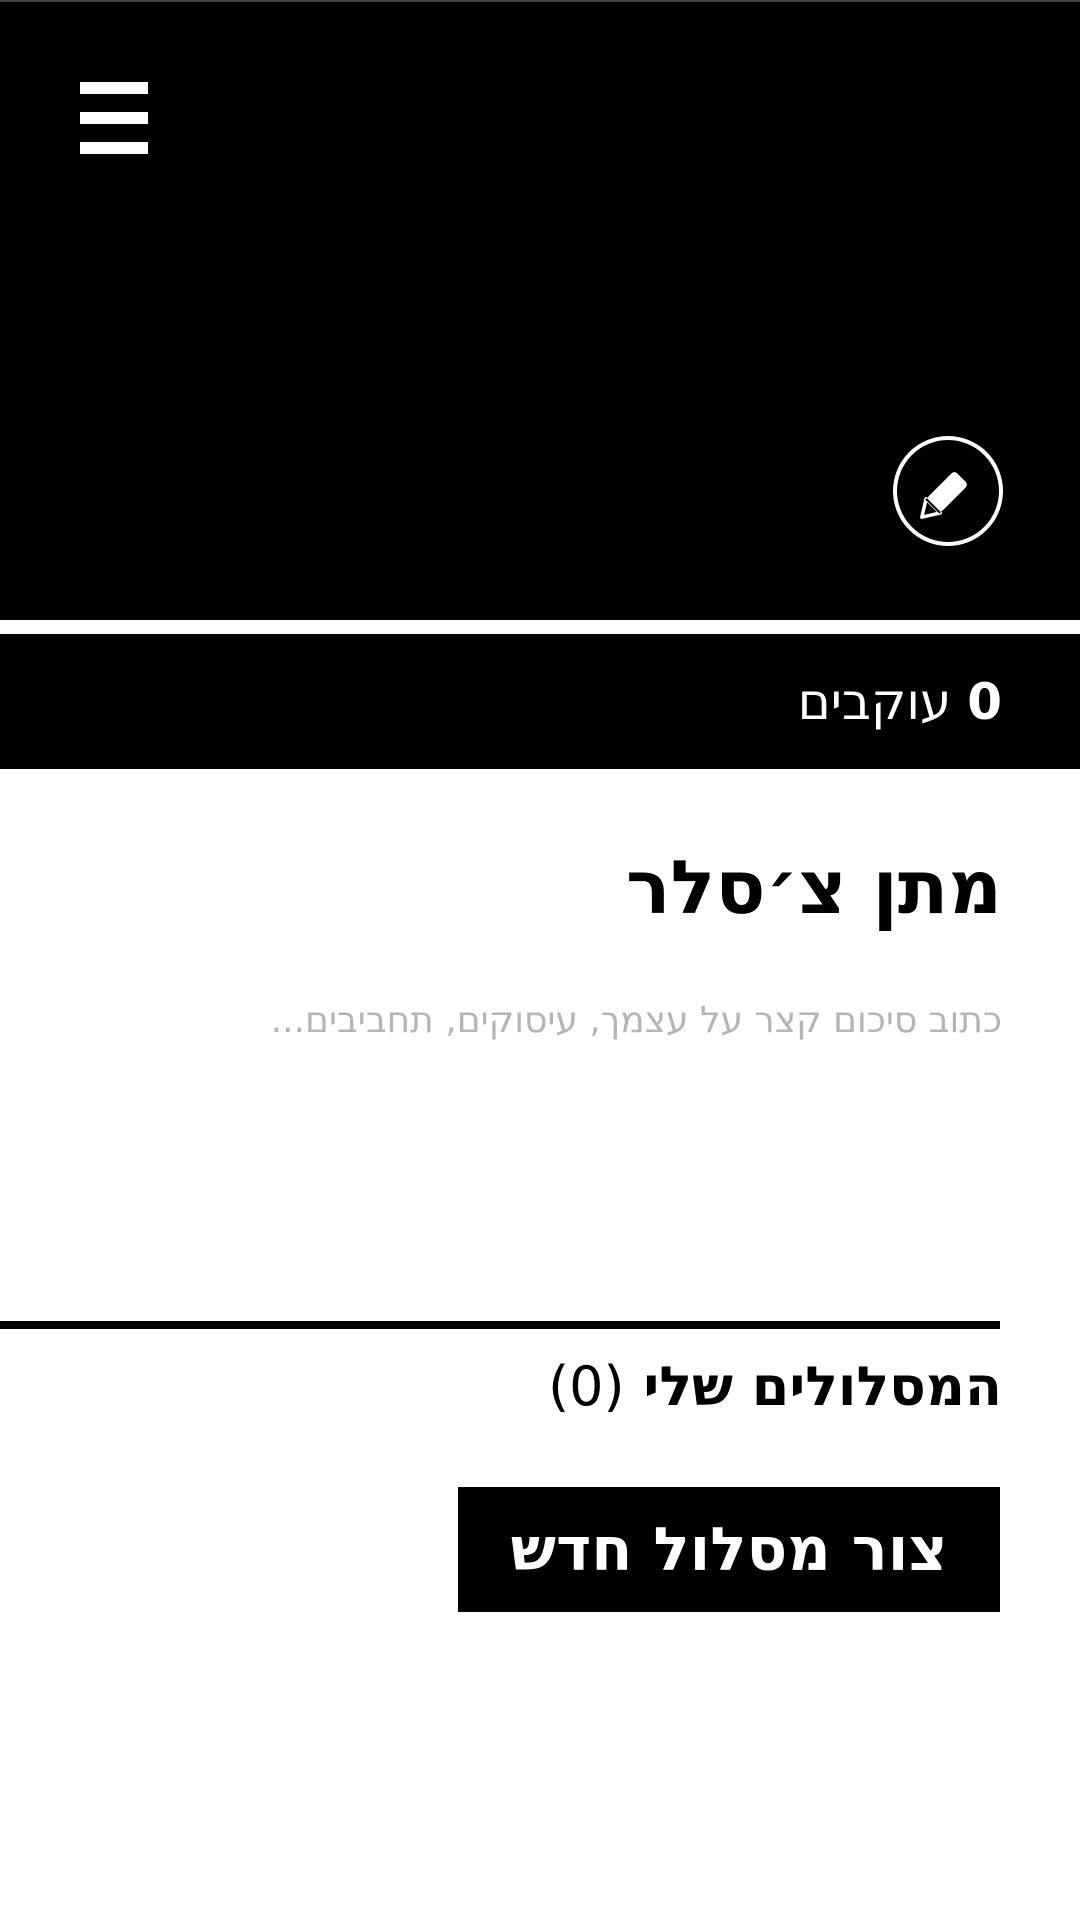 This screenshot has width=1080, height=1921. What do you see at coordinates (874, 702) in the screenshot?
I see `followers-label: עוקבים` at bounding box center [874, 702].